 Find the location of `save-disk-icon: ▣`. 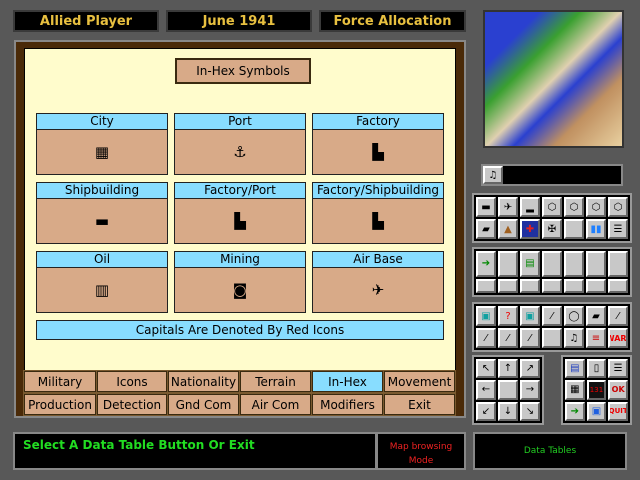

save-disk-icon: ▣ is located at coordinates (596, 411).